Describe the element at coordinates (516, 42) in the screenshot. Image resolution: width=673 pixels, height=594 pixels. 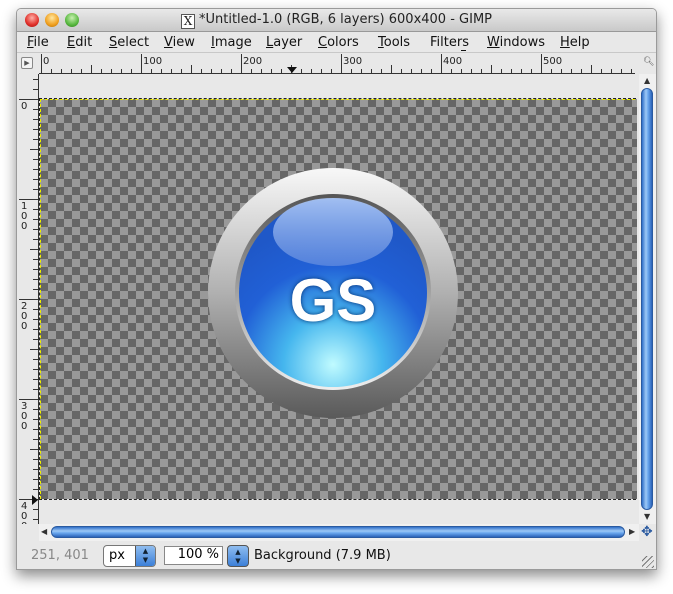
I see `menu-windows: Windows` at that location.